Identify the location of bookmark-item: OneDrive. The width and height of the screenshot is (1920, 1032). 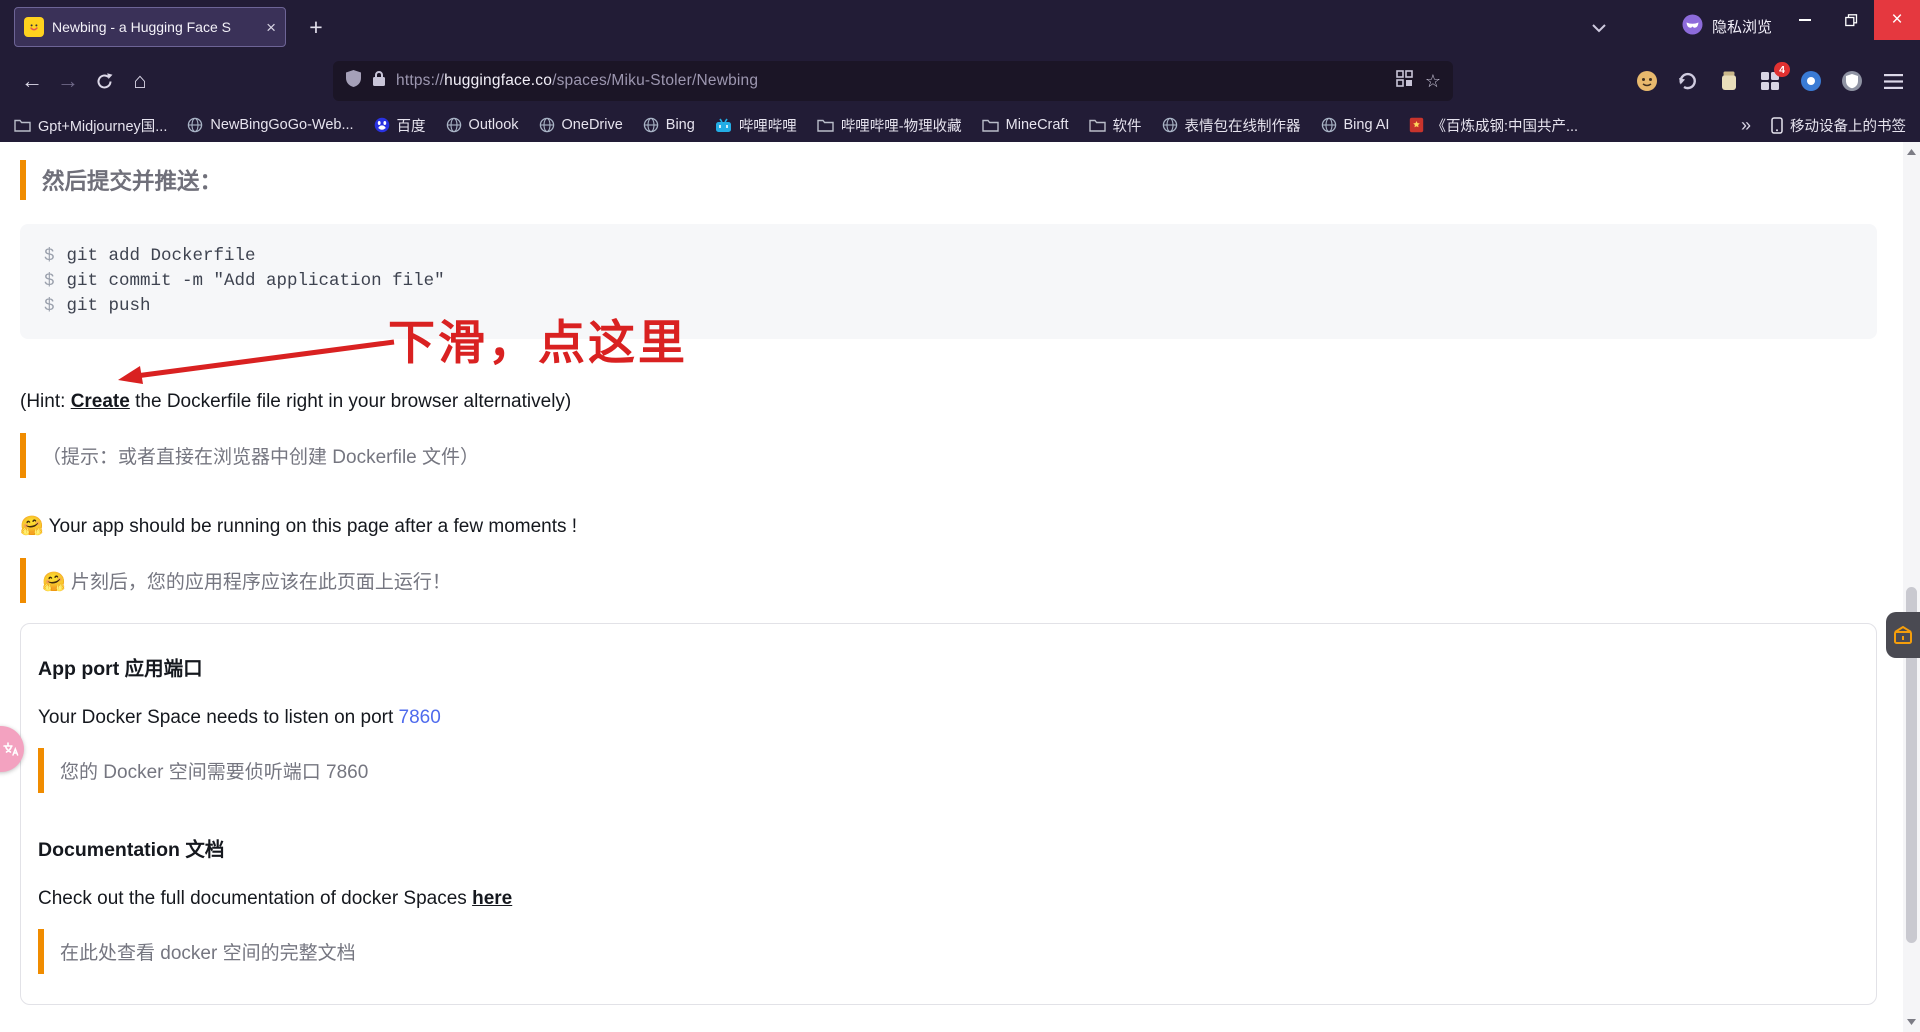
(581, 125).